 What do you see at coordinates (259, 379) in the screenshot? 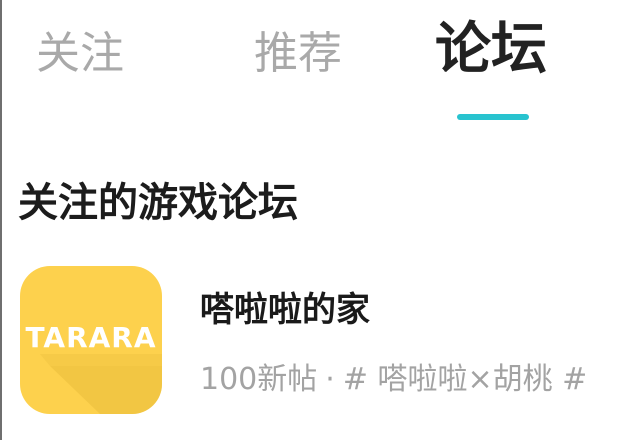
I see `new-post-count: 100新帖` at bounding box center [259, 379].